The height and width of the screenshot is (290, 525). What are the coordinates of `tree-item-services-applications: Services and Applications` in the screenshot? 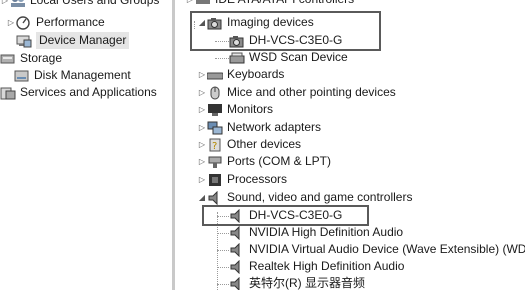 It's located at (78, 92).